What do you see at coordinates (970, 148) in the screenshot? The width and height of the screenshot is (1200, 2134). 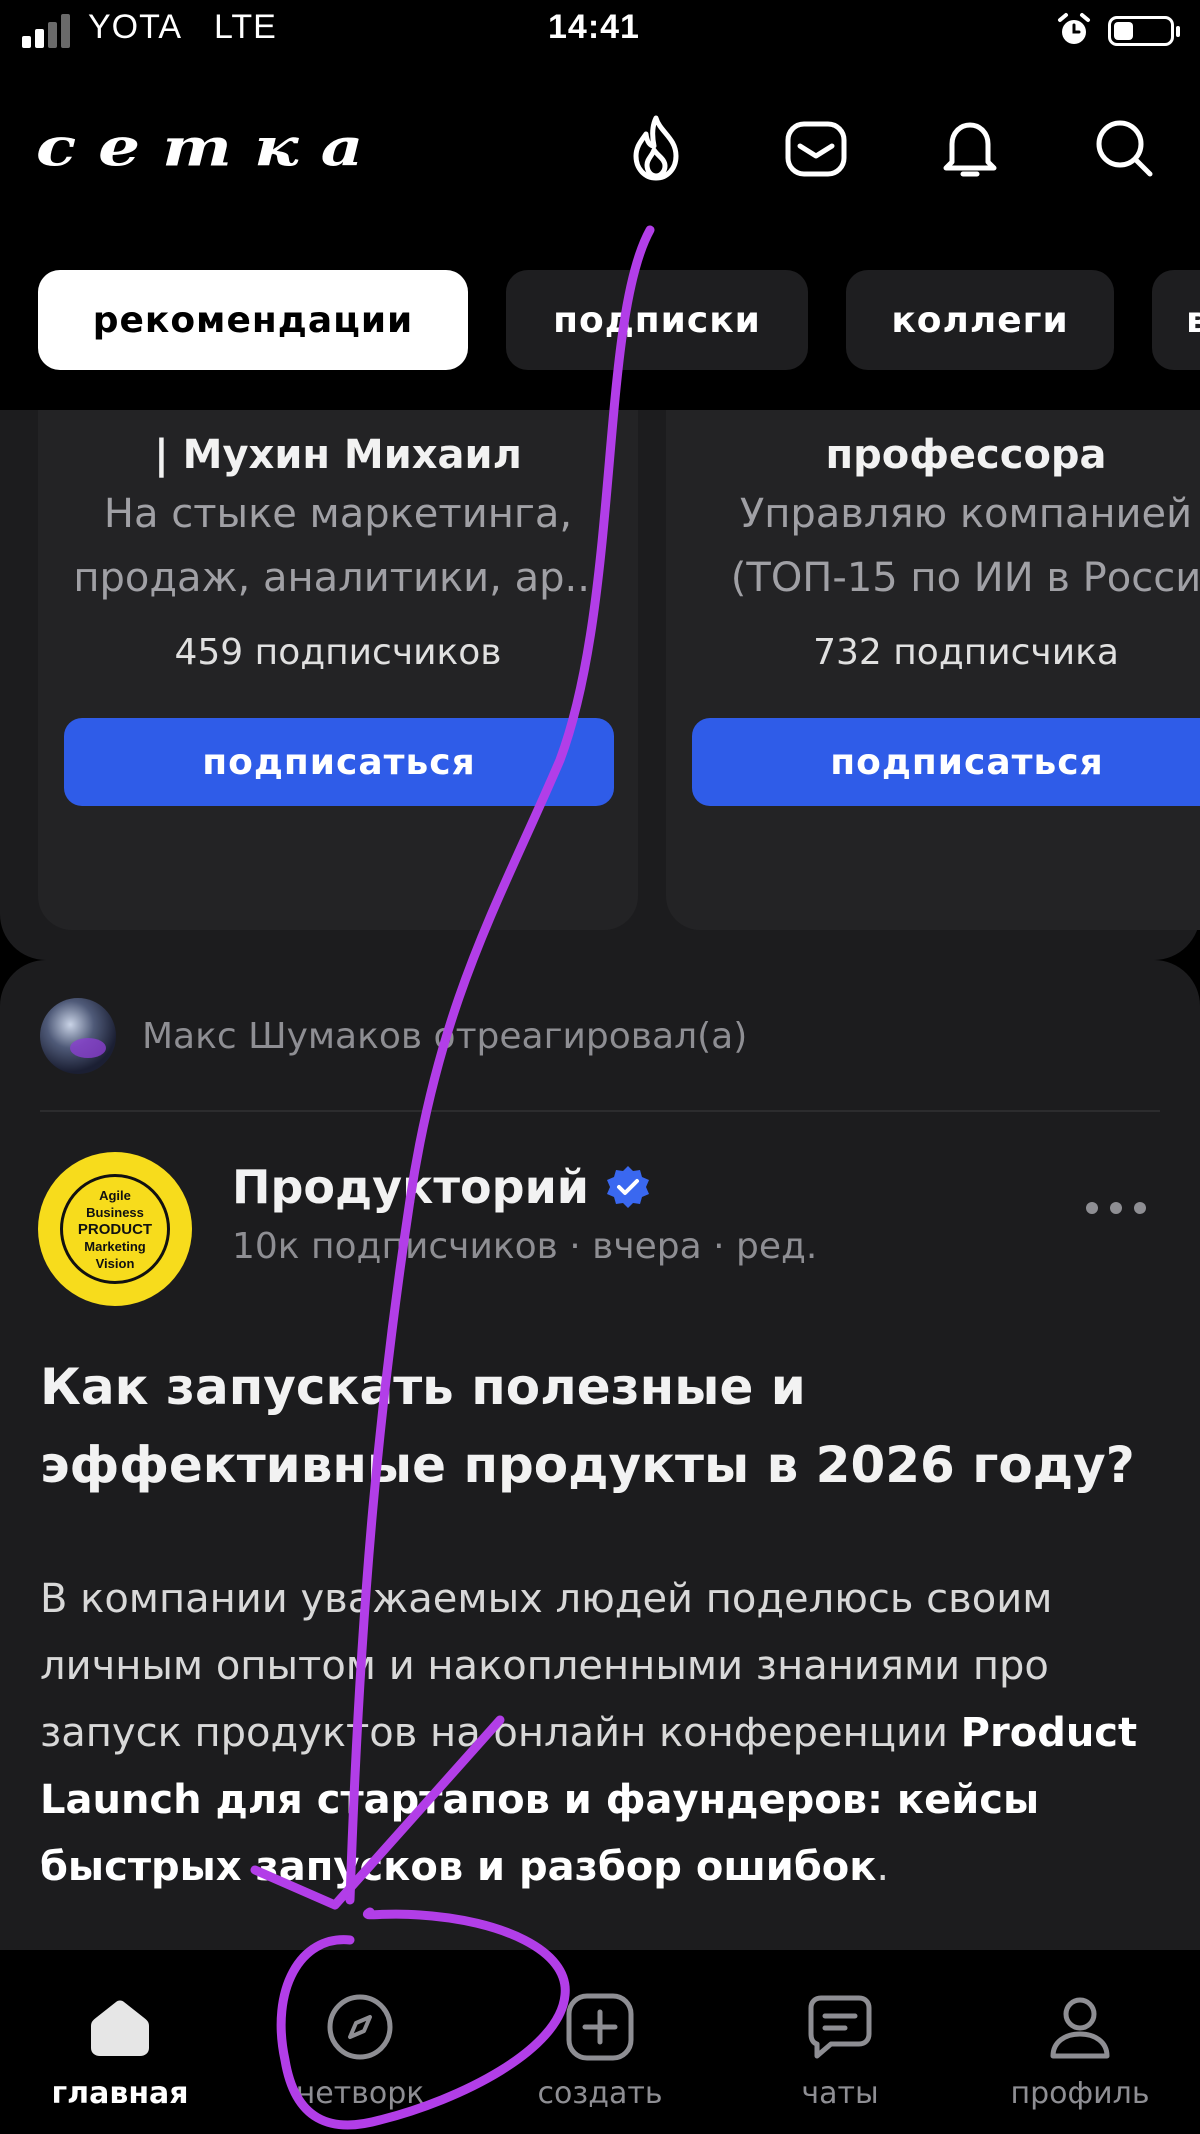 I see `bell-icon` at bounding box center [970, 148].